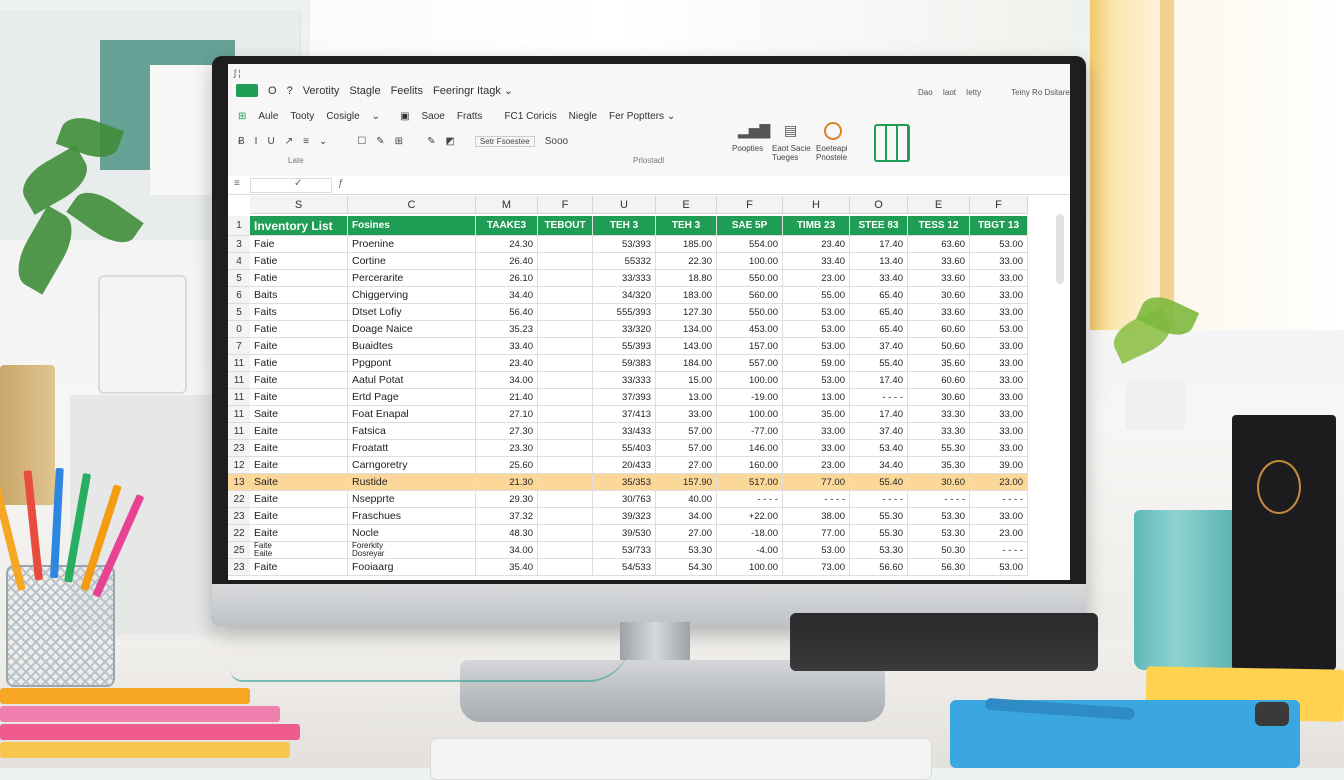 The width and height of the screenshot is (1344, 780). What do you see at coordinates (272, 91) in the screenshot?
I see `tab: O` at bounding box center [272, 91].